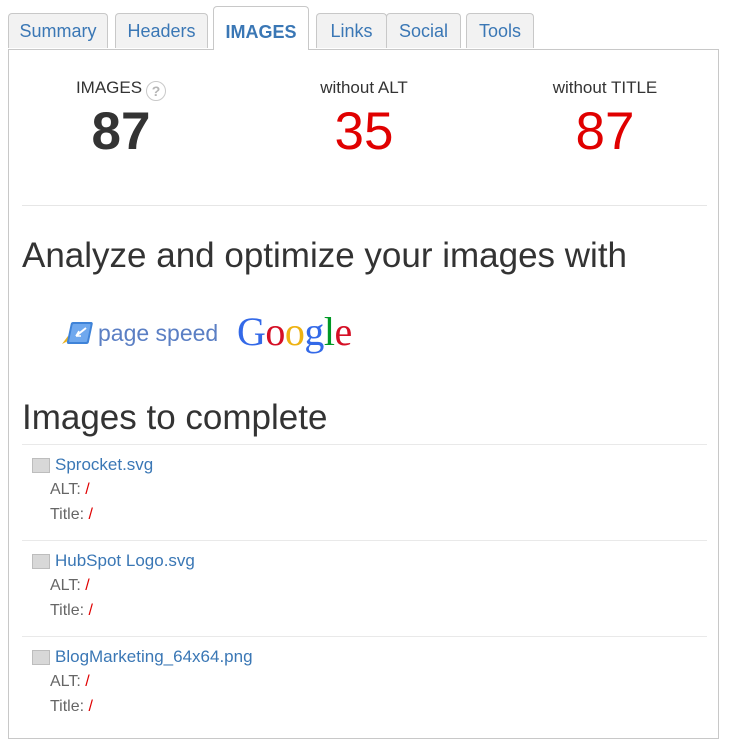  I want to click on tab-social: Social, so click(423, 30).